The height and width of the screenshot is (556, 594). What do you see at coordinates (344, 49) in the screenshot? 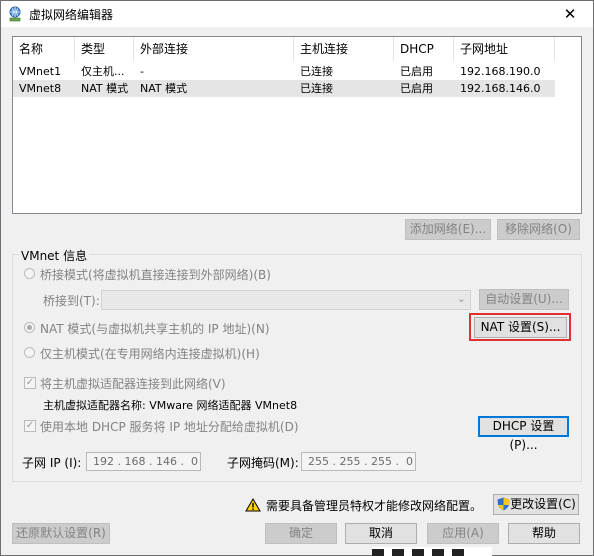
I see `column-header-host: 主机连接` at bounding box center [344, 49].